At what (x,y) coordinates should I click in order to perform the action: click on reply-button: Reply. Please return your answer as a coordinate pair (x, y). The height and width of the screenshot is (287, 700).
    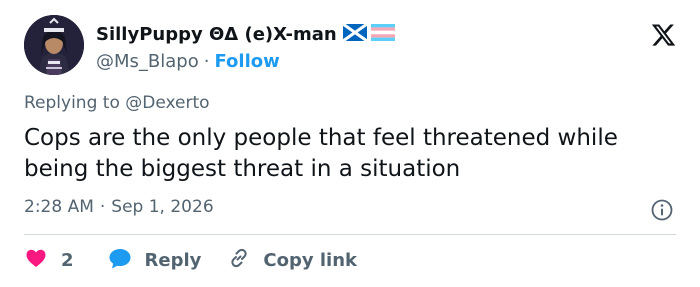
    Looking at the image, I should click on (154, 260).